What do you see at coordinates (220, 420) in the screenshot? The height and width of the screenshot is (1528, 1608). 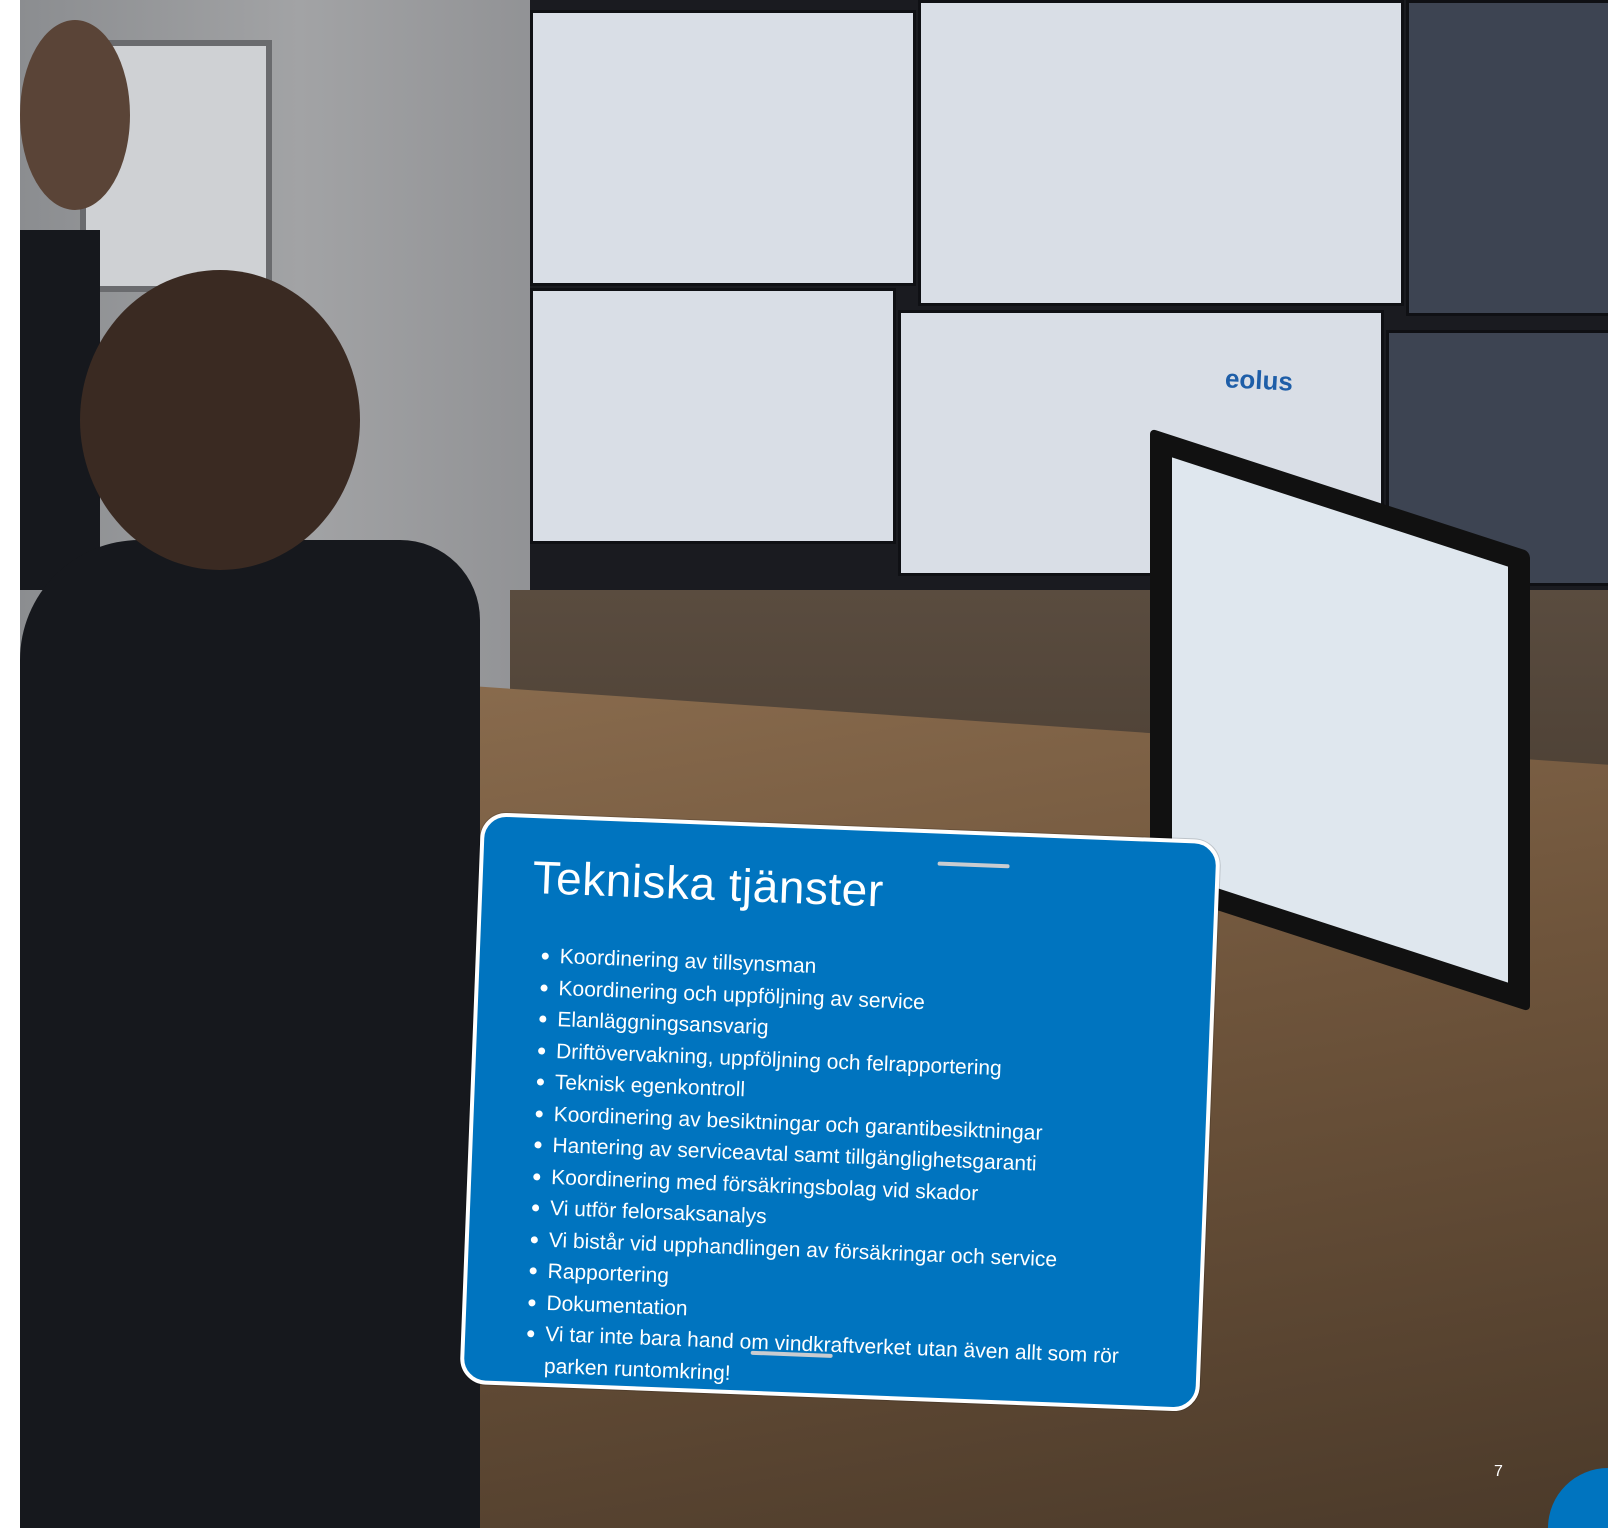 I see `seated-person-head` at bounding box center [220, 420].